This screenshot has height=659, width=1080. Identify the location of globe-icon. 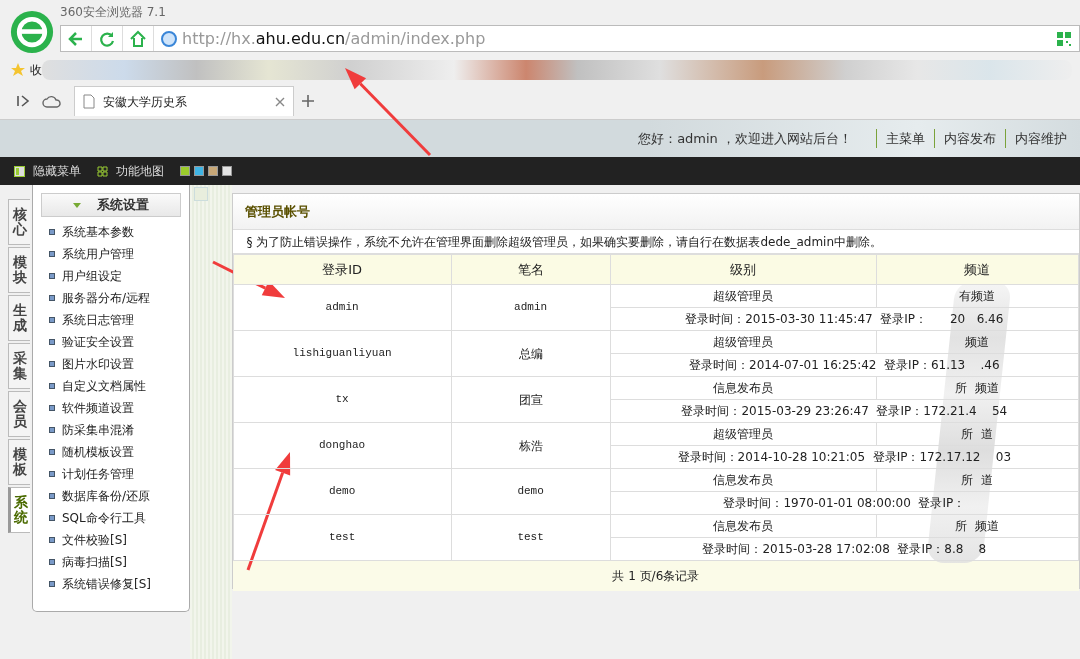
(169, 38).